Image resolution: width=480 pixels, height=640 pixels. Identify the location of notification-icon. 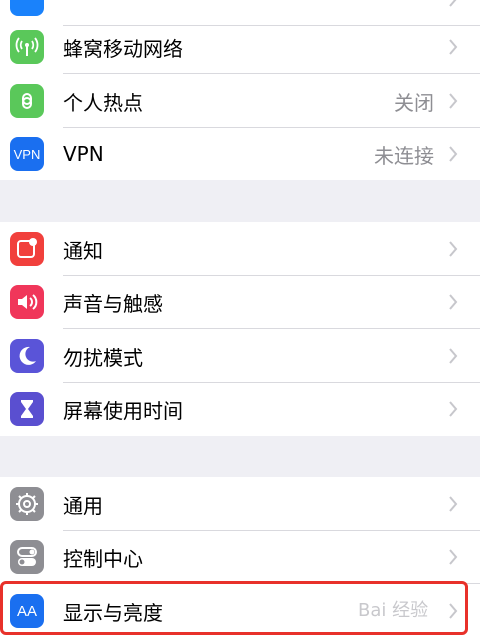
(27, 249).